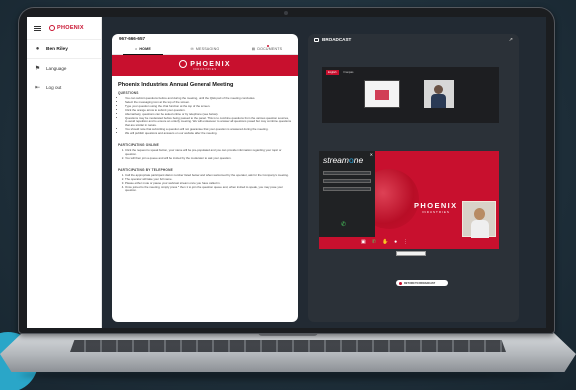  I want to click on lang-french: Français, so click(349, 72).